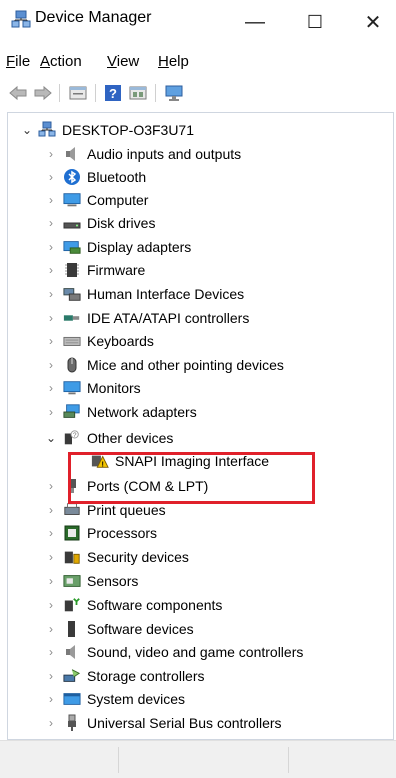 This screenshot has width=396, height=778. I want to click on tree-item-software-components: › Software components, so click(133, 605).